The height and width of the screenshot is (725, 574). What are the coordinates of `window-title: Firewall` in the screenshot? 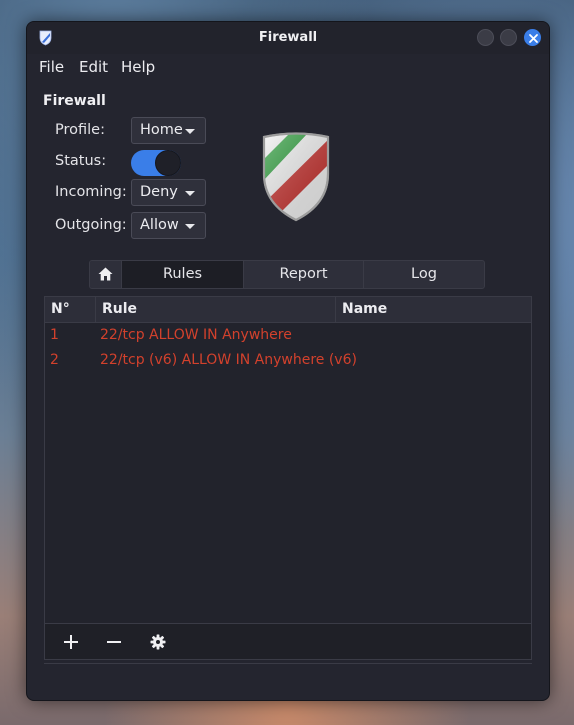 It's located at (288, 37).